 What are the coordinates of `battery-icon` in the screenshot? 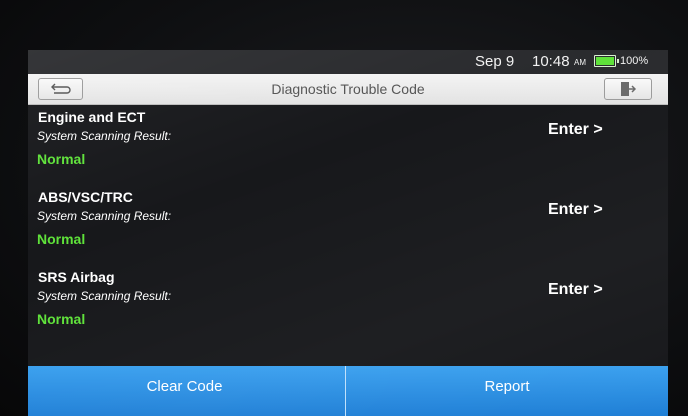 It's located at (606, 61).